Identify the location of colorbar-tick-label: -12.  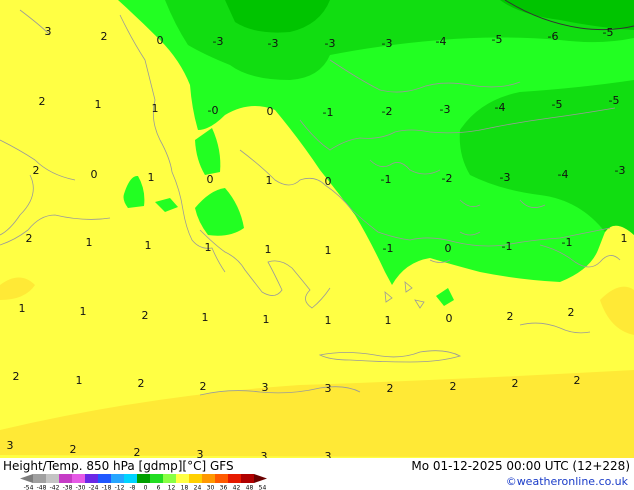
(120, 487).